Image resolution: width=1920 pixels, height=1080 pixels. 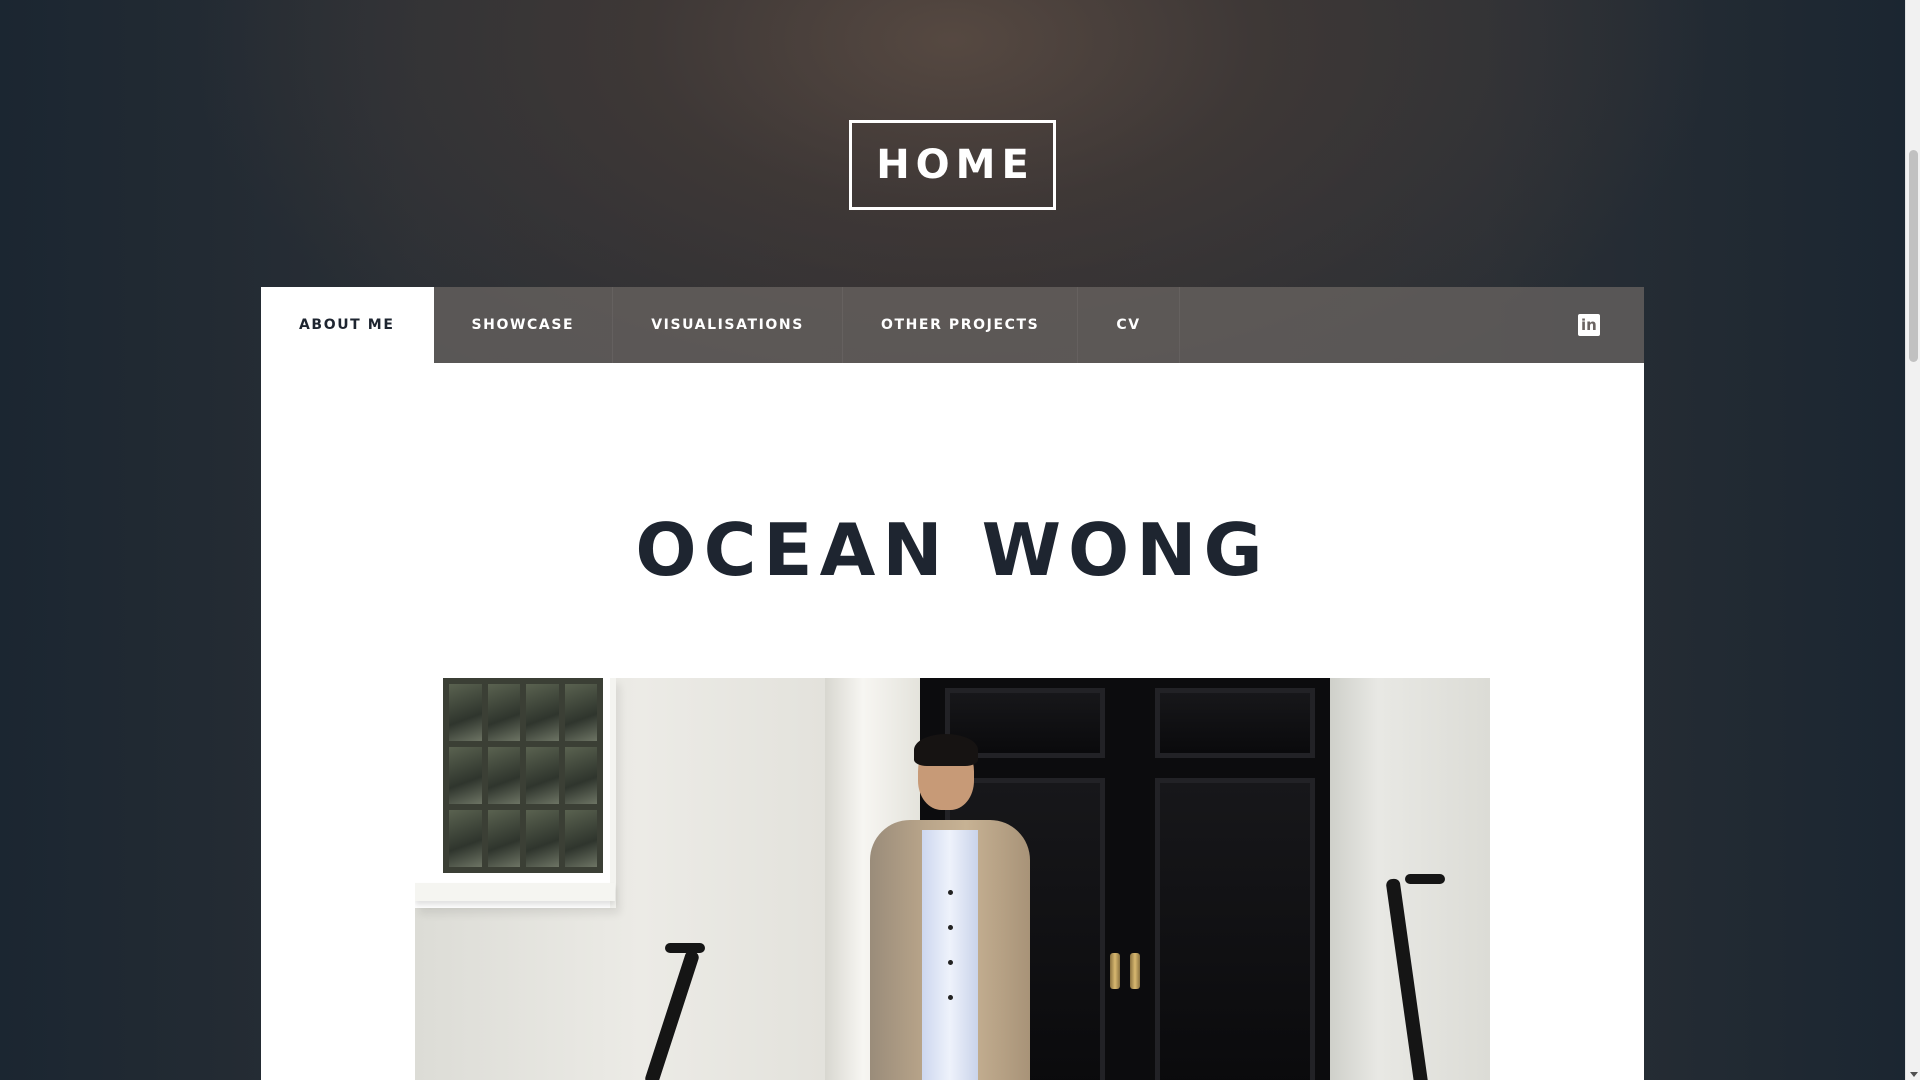 I want to click on home-button: HOME, so click(x=952, y=165).